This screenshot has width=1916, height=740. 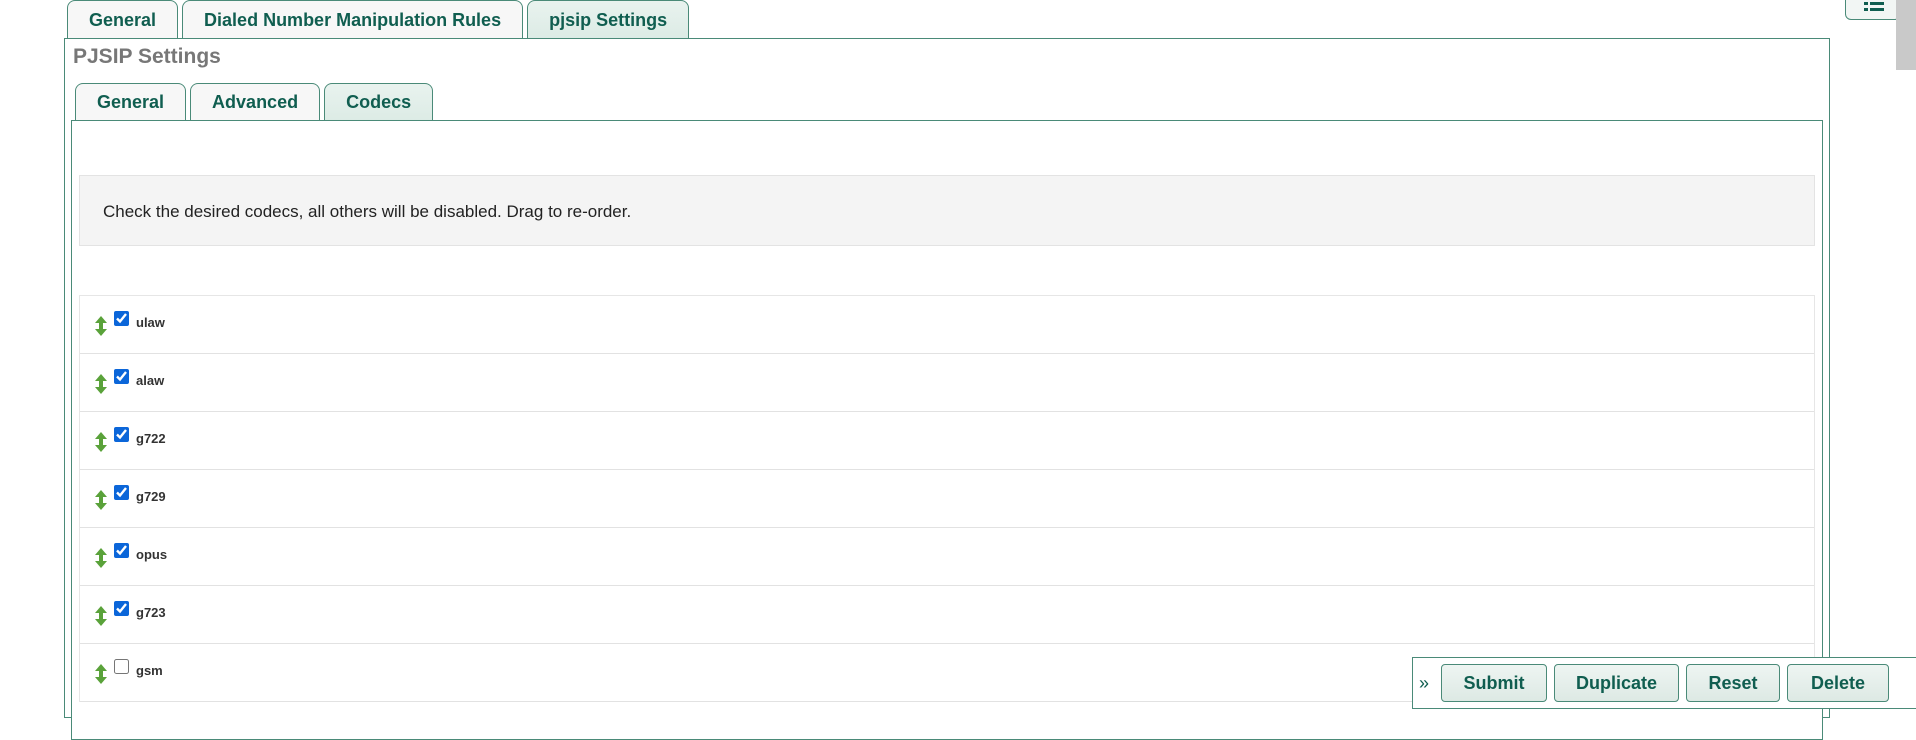 I want to click on delete-button: Delete, so click(x=1838, y=683).